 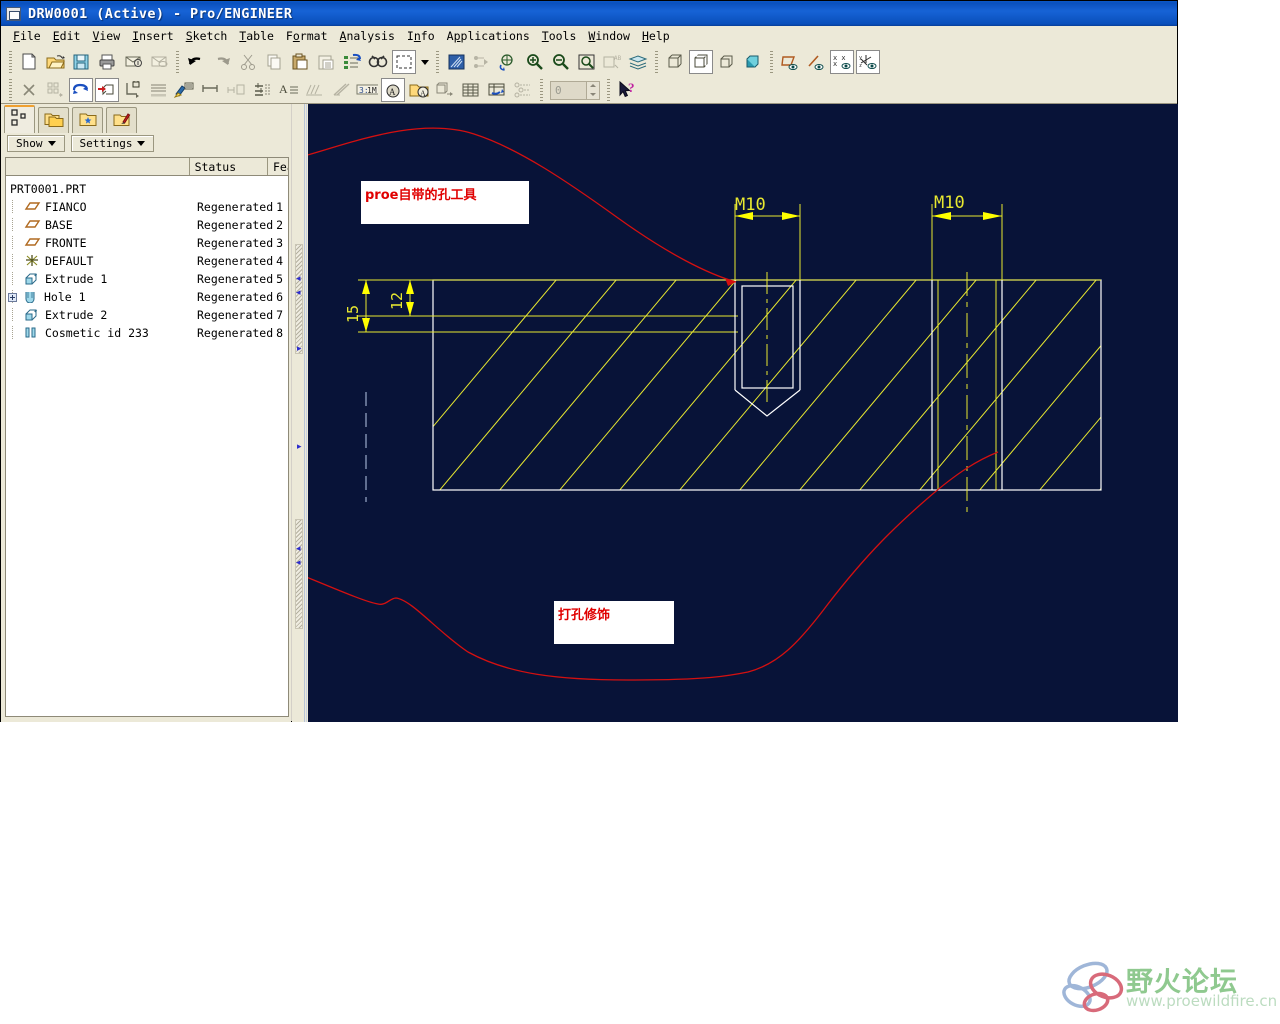 I want to click on note-hole-tool: proe自带的孔工具, so click(x=445, y=202).